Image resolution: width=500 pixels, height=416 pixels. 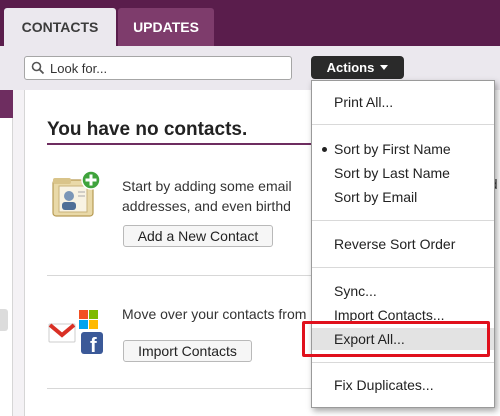 What do you see at coordinates (188, 388) in the screenshot?
I see `section-divider-bottom` at bounding box center [188, 388].